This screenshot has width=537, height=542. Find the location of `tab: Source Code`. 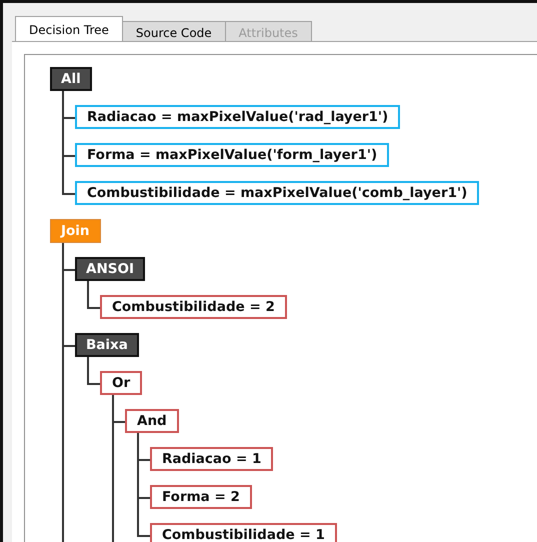

tab: Source Code is located at coordinates (174, 31).